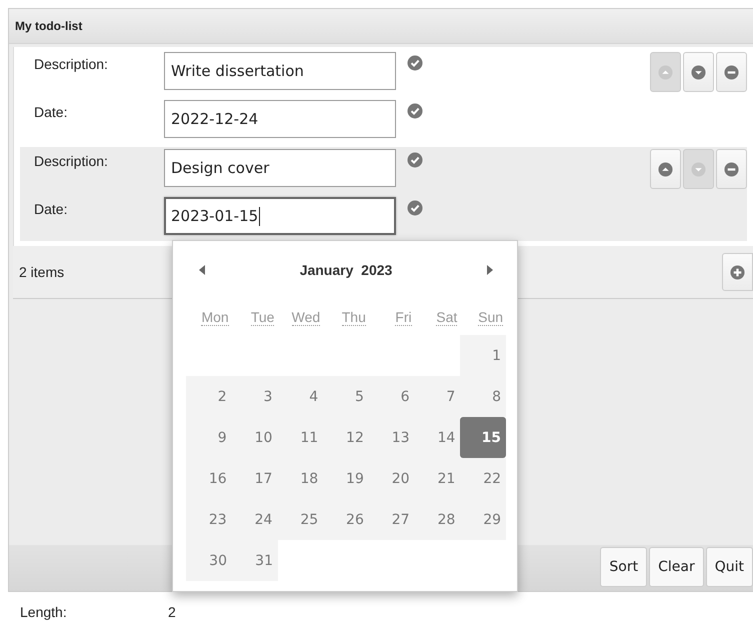 This screenshot has height=626, width=753. I want to click on calendar-day: 6, so click(391, 396).